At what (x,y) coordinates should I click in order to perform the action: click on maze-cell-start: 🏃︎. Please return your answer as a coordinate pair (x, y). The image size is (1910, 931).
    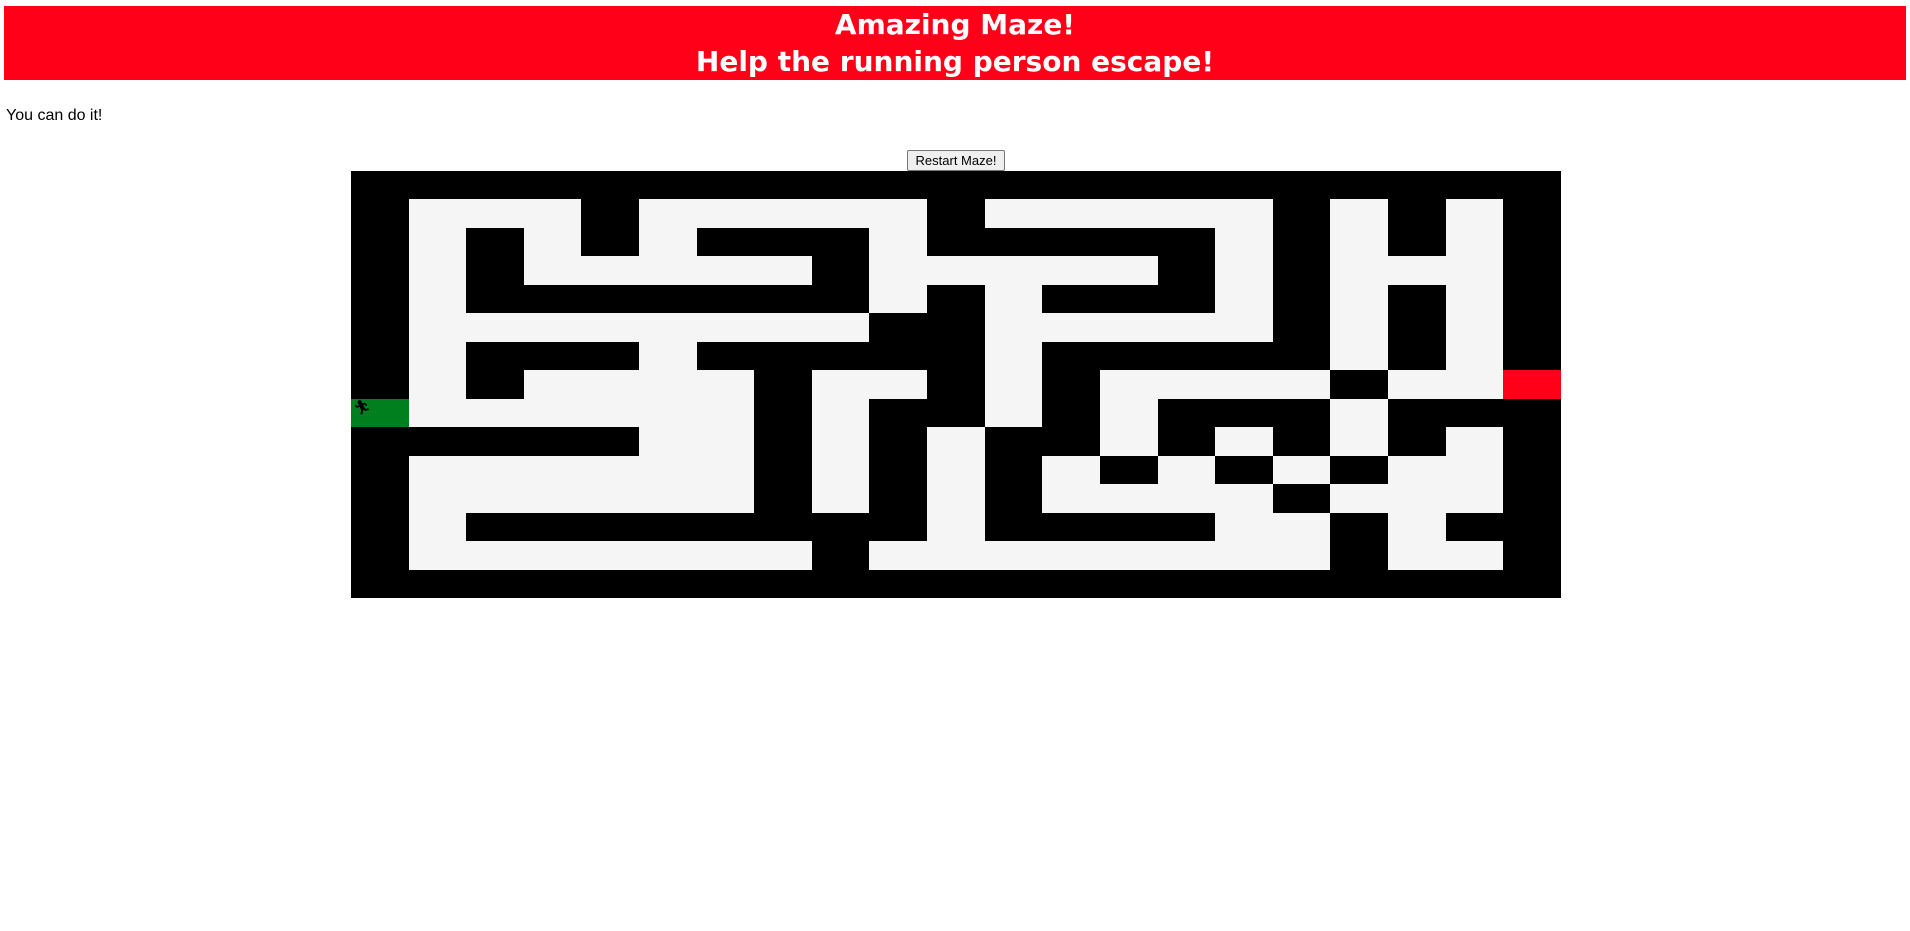
    Looking at the image, I should click on (380, 413).